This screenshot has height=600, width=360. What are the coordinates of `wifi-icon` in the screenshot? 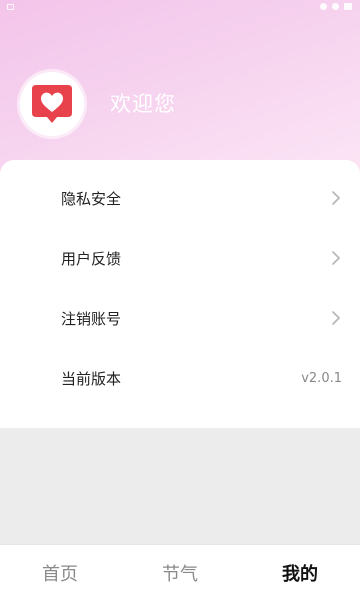 It's located at (323, 6).